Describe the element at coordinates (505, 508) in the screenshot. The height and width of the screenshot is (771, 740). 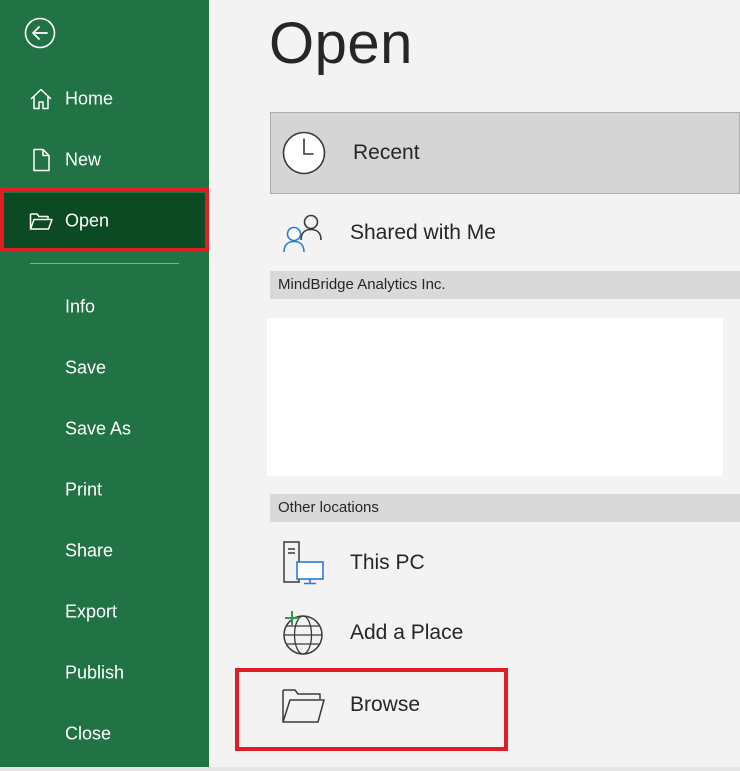
I see `other-locations-header: Other locations` at that location.